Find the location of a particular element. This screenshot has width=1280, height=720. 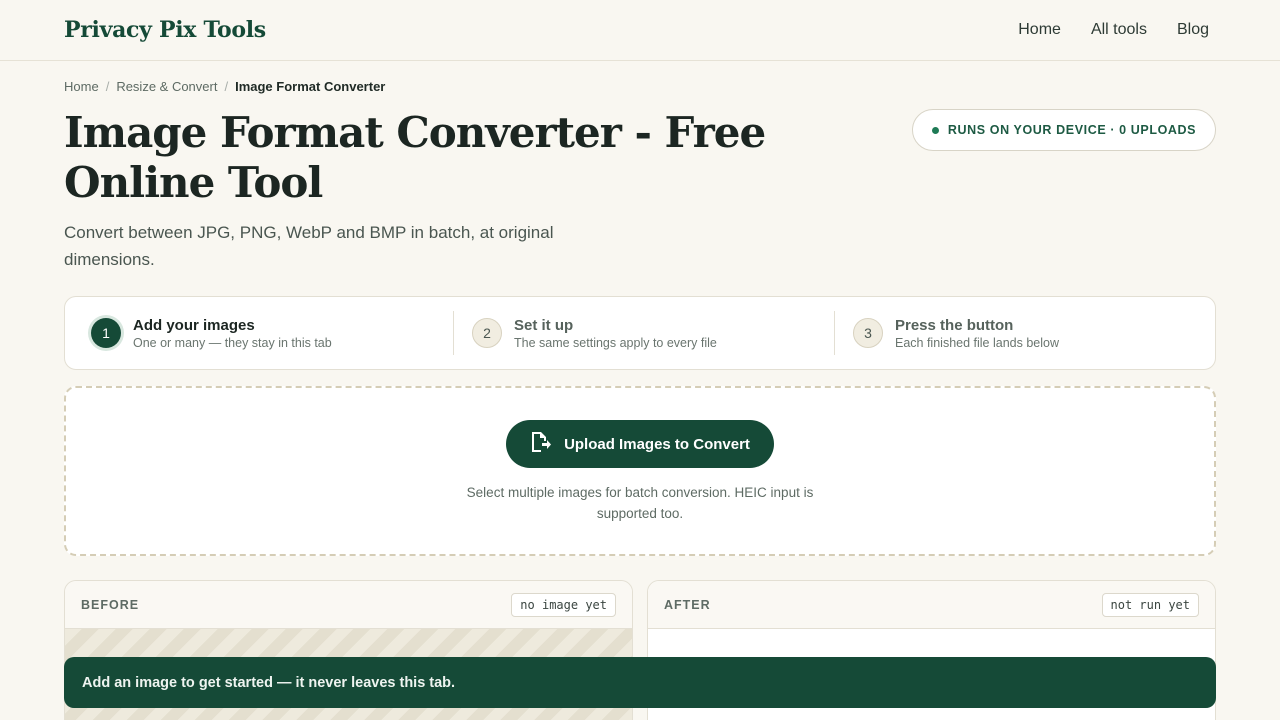

step-title: Set it up is located at coordinates (544, 325).